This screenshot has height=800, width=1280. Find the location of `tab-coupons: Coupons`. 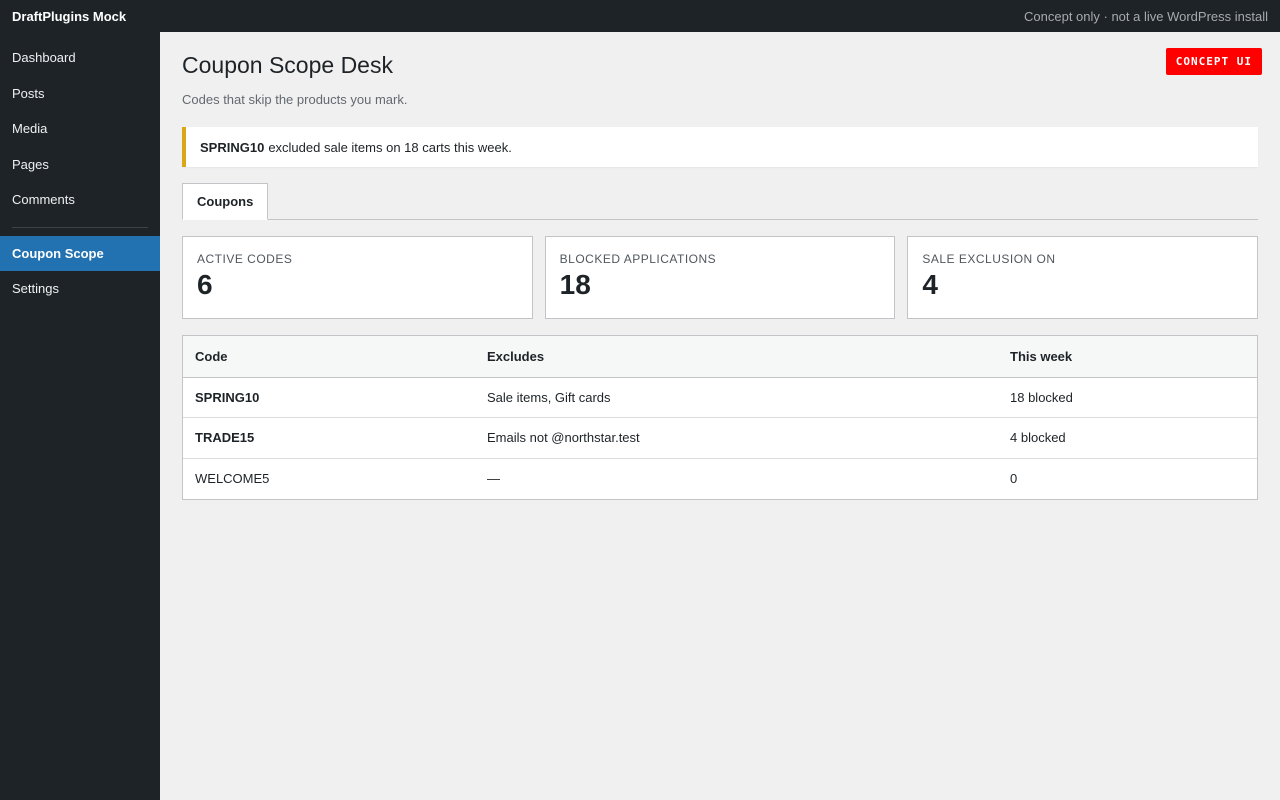

tab-coupons: Coupons is located at coordinates (225, 201).